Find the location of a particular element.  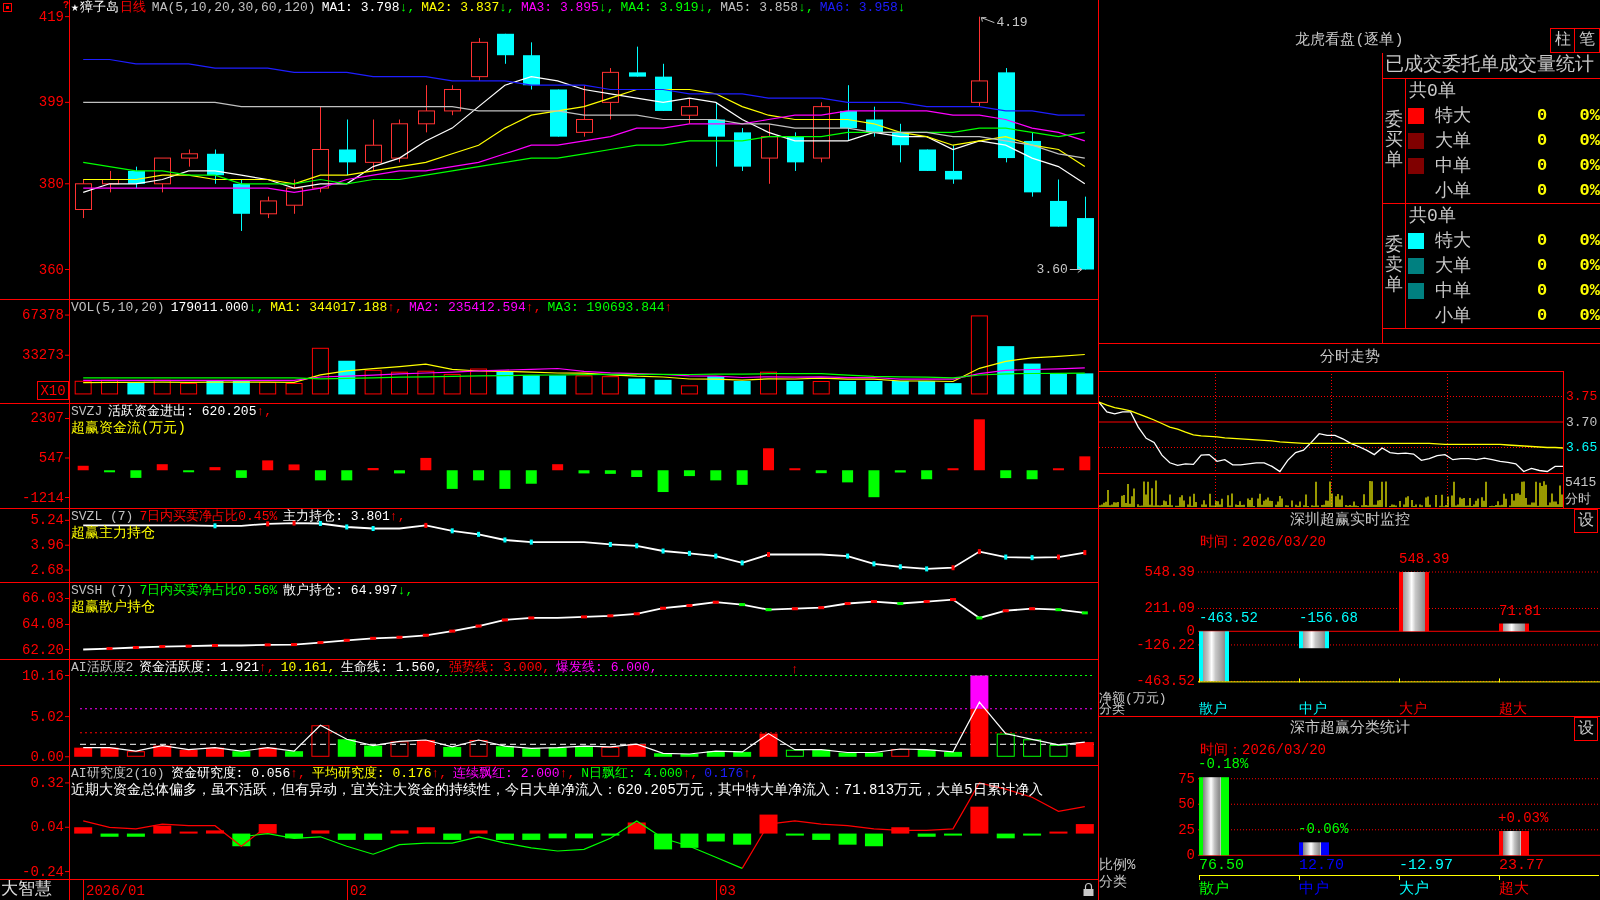

change-label: +0.03% is located at coordinates (1523, 818).